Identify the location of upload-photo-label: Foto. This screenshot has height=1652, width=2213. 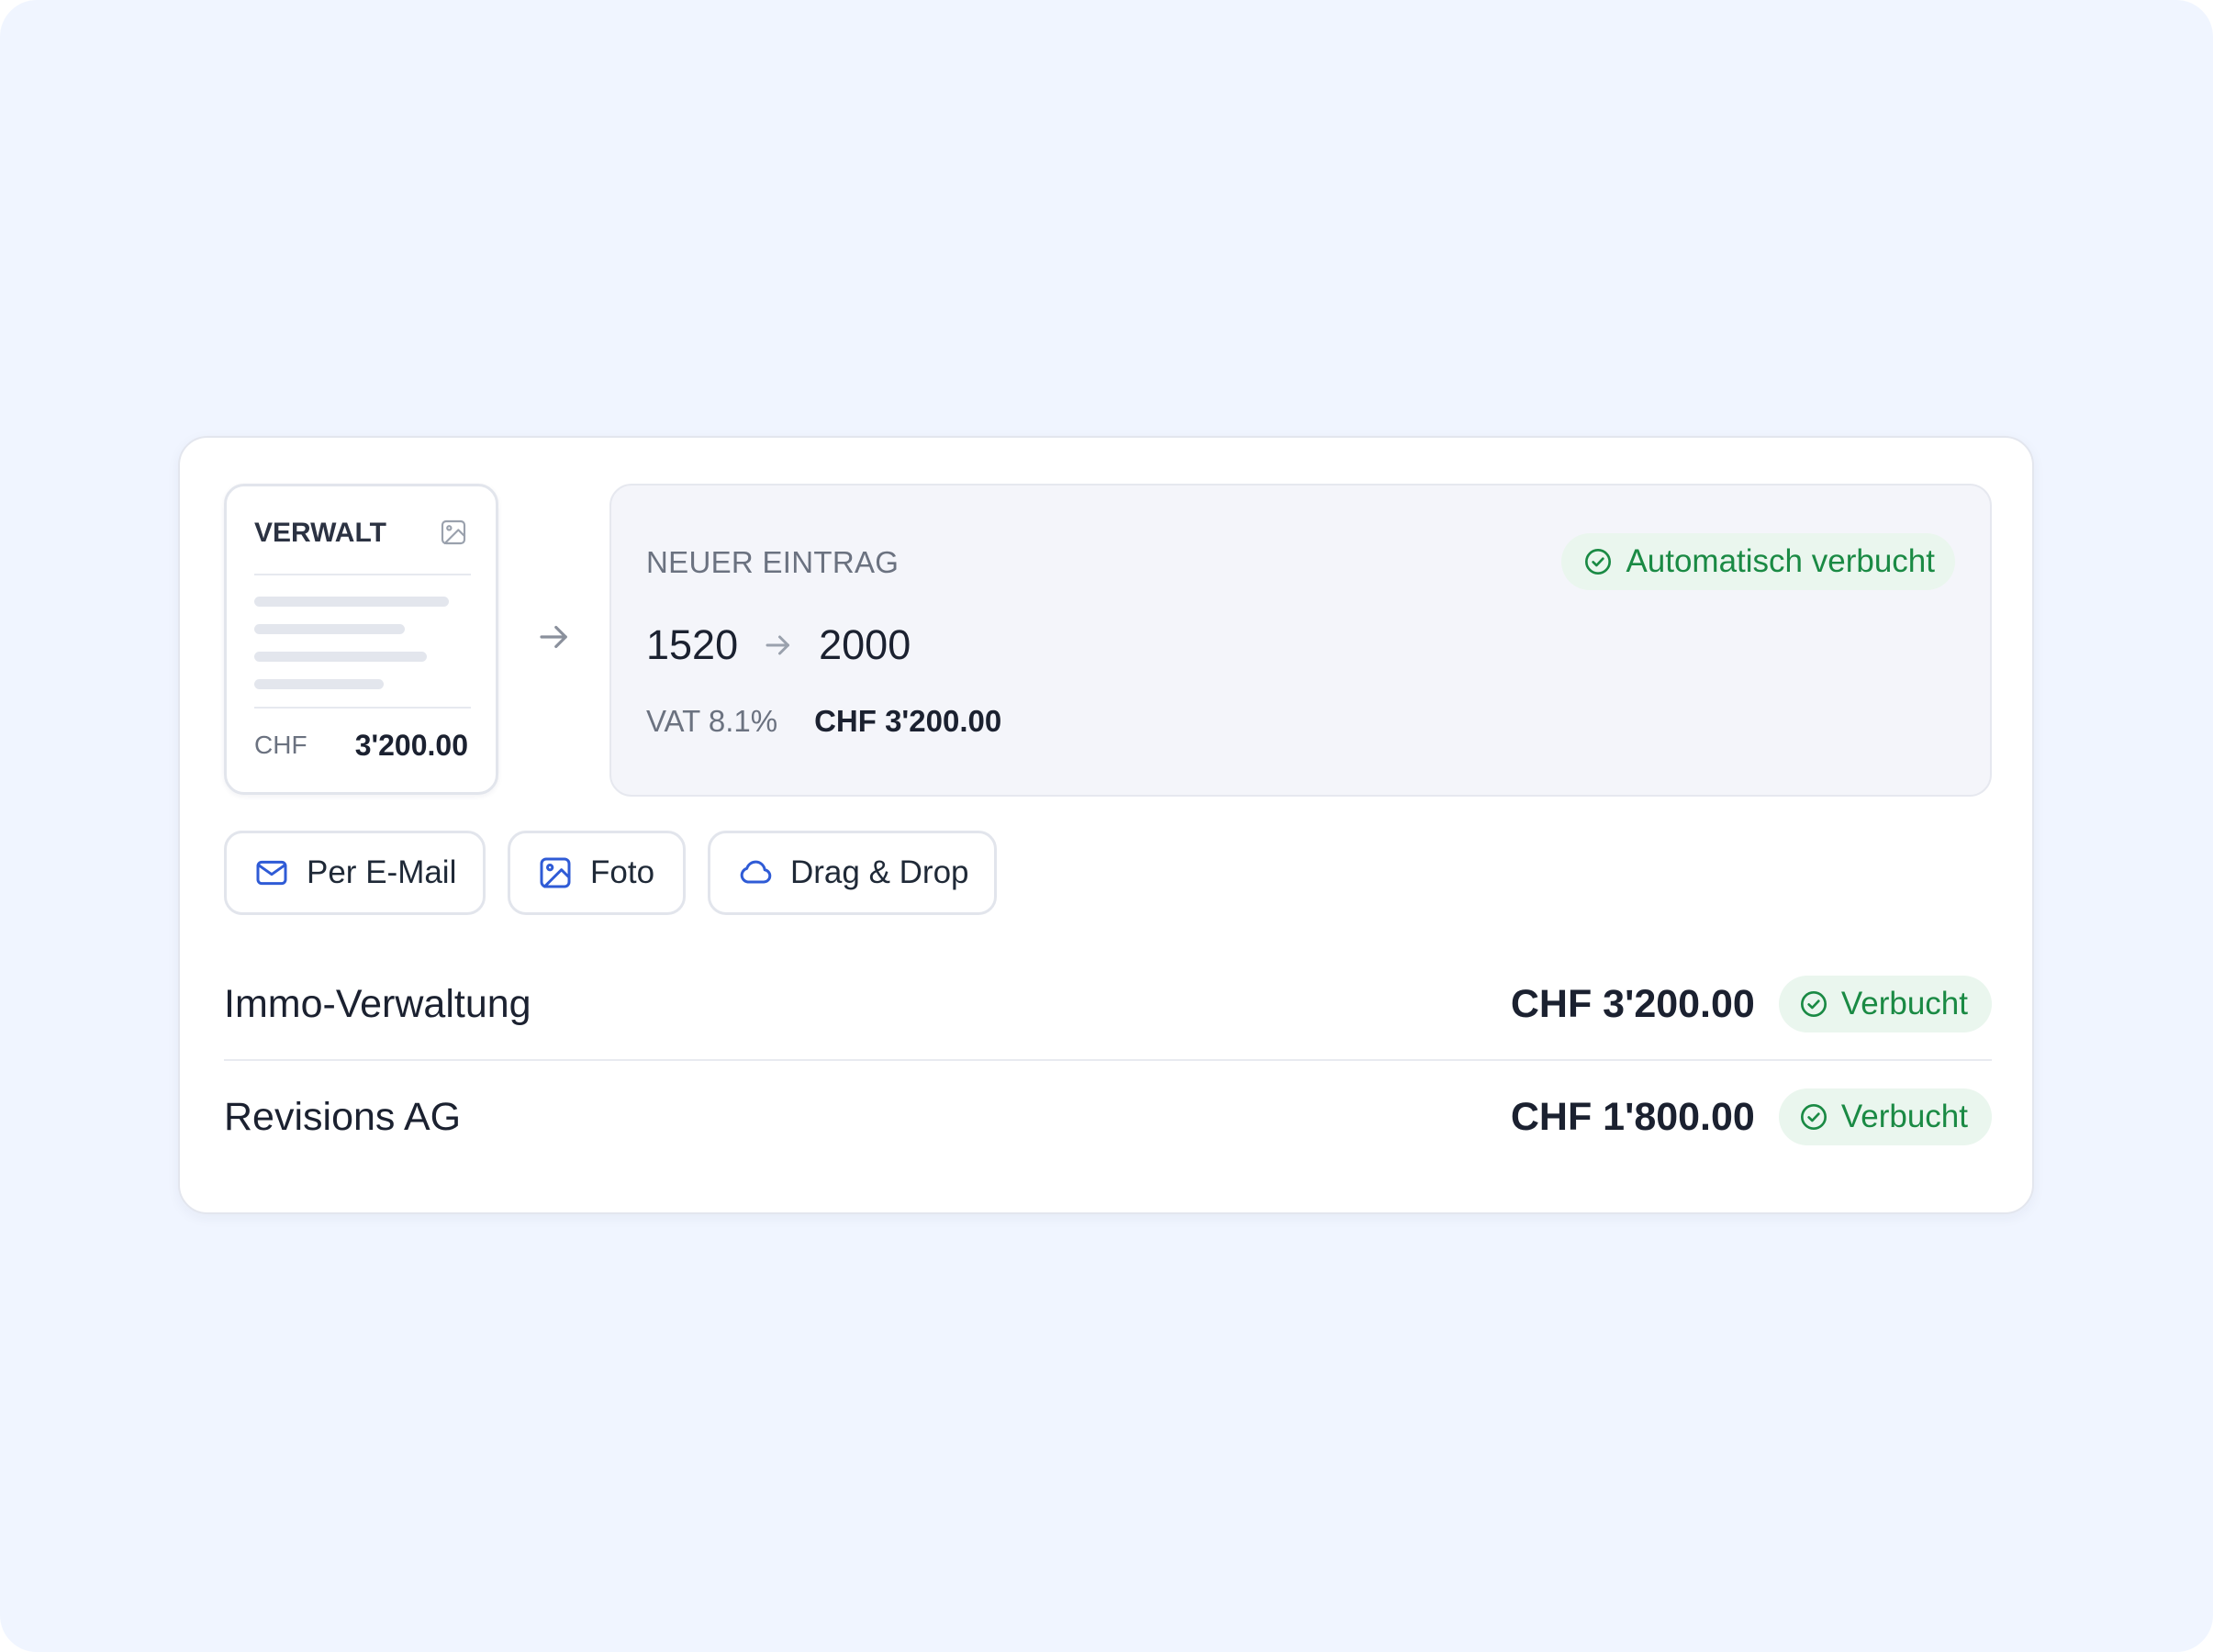
(622, 872).